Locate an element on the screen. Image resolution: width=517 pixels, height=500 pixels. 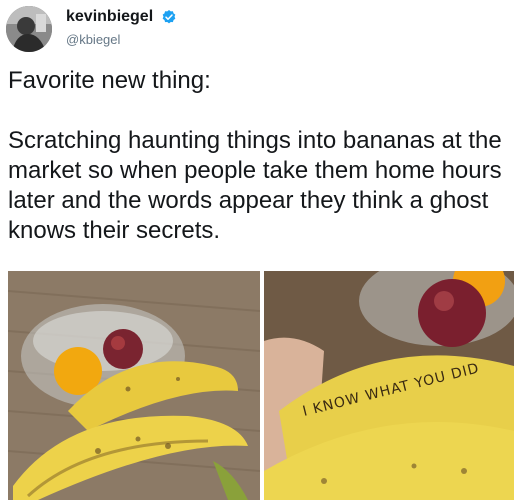
tweet-paragraph: Favorite new thing: is located at coordinates (109, 80).